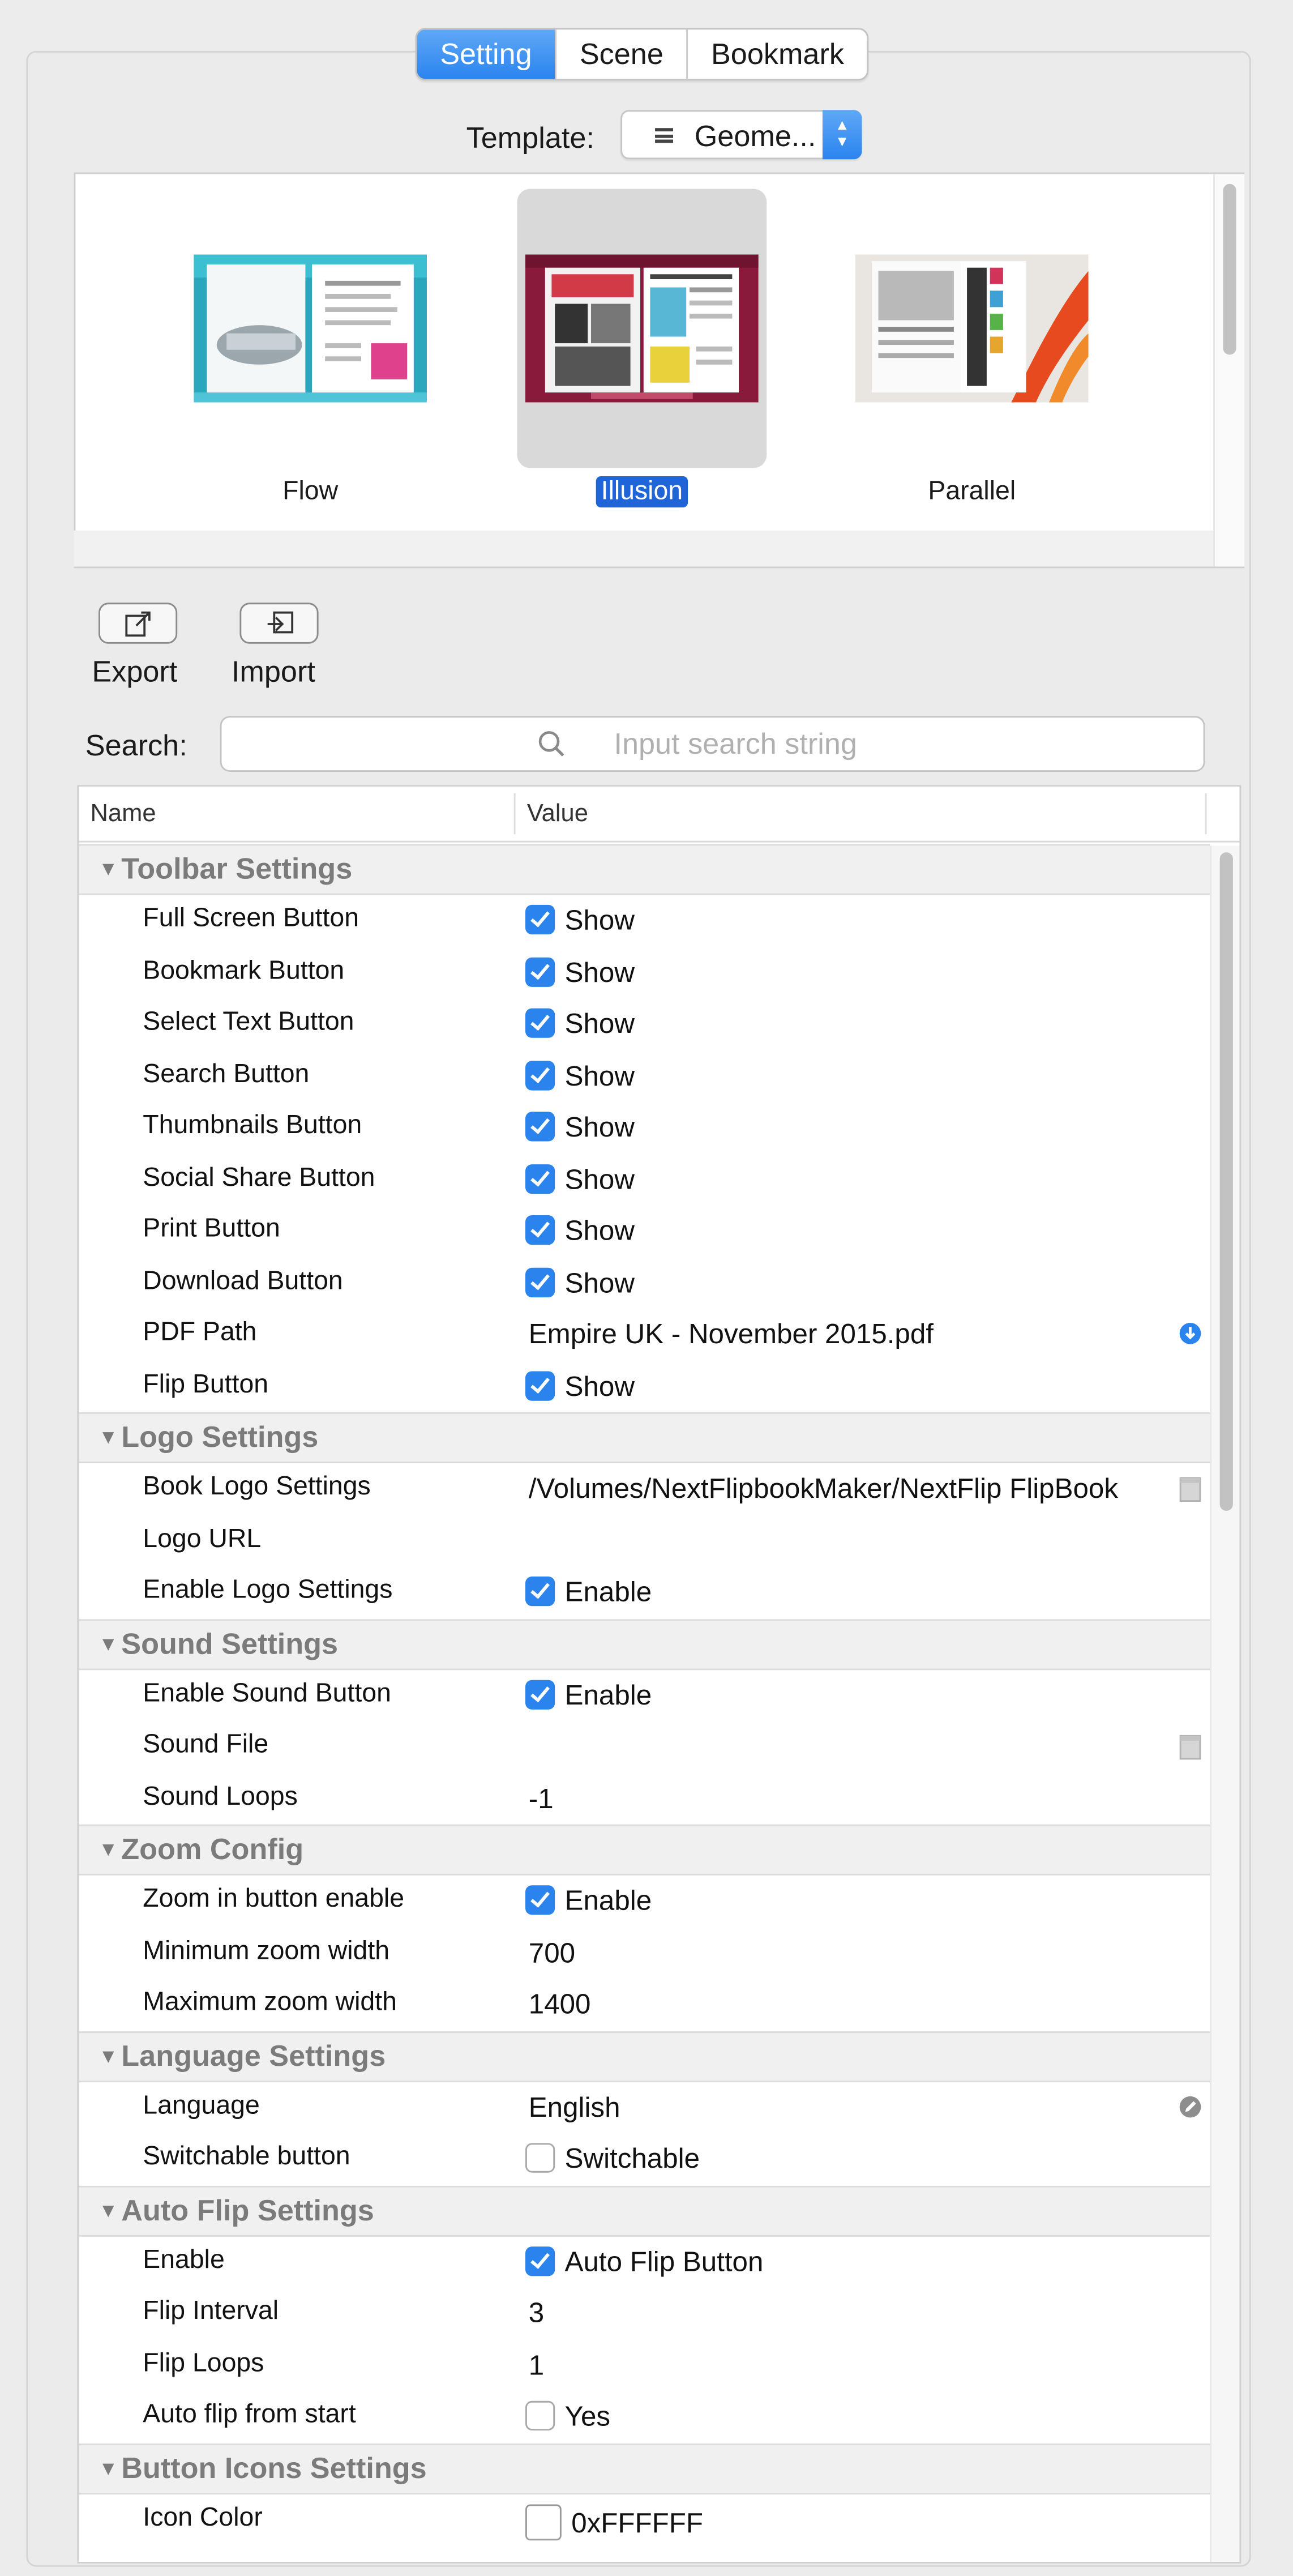 Image resolution: width=1293 pixels, height=2576 pixels. What do you see at coordinates (536, 2313) in the screenshot?
I see `property-value: 3` at bounding box center [536, 2313].